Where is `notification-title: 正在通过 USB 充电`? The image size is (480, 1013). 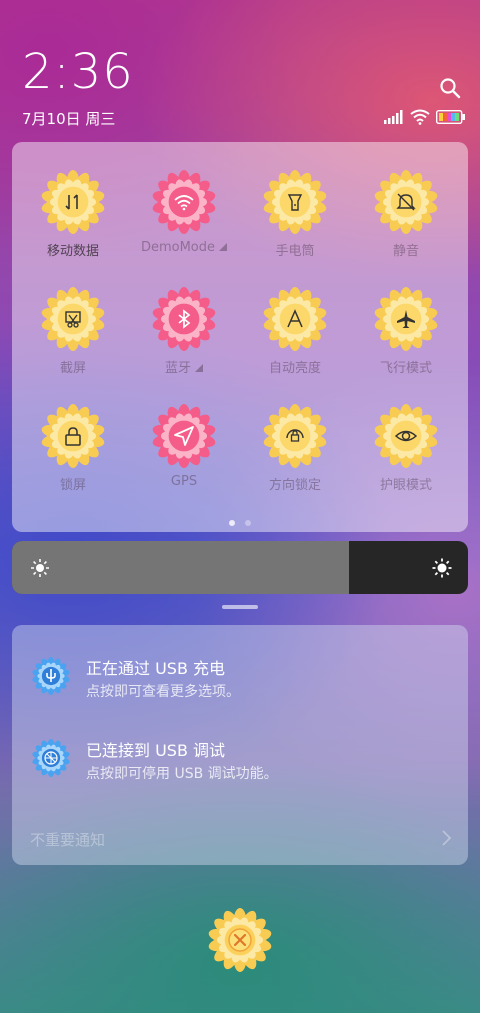 notification-title: 正在通过 USB 充电 is located at coordinates (156, 668).